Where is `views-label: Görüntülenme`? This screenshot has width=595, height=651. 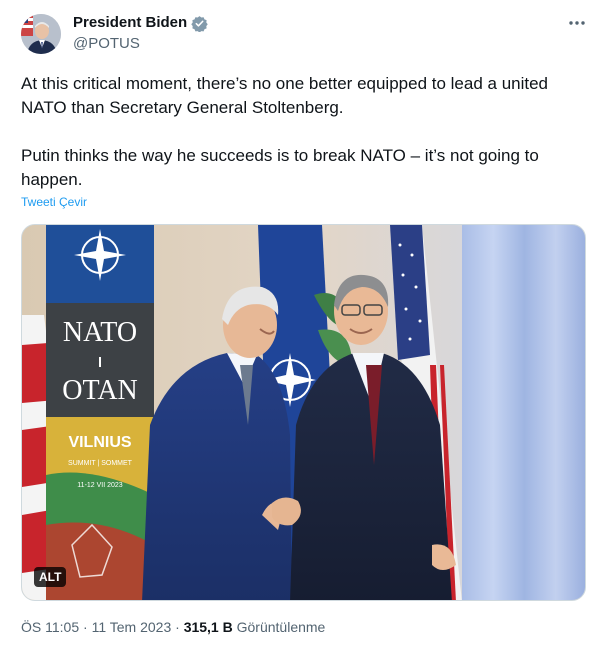 views-label: Görüntülenme is located at coordinates (281, 627).